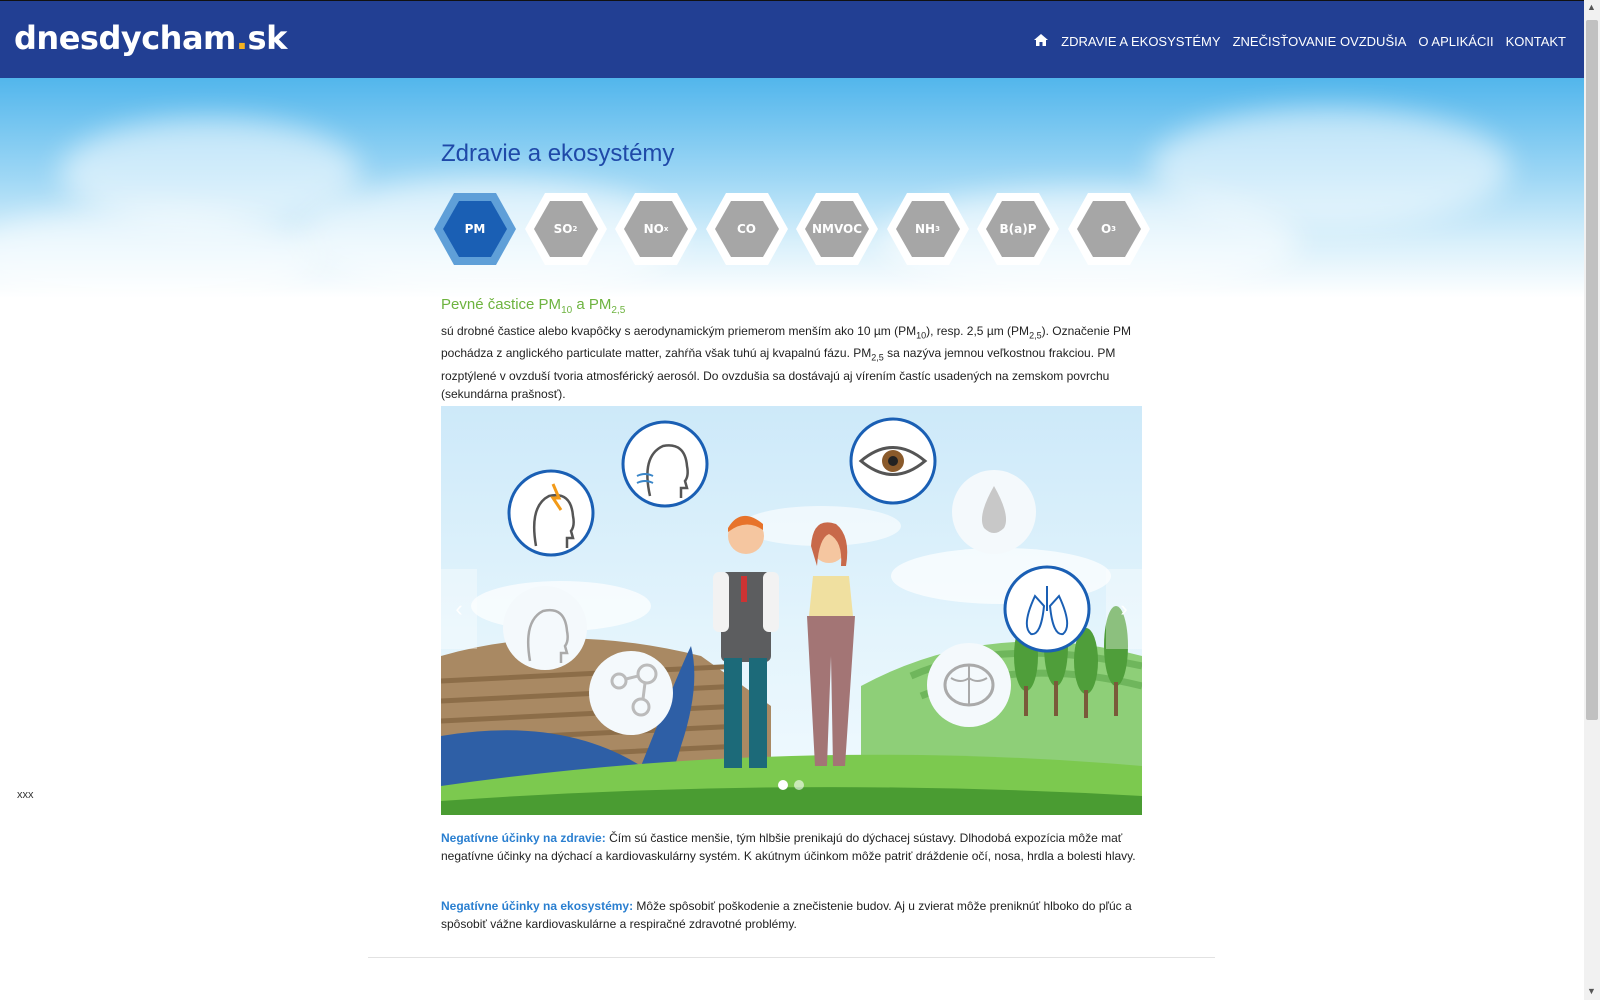 This screenshot has width=1600, height=1000. What do you see at coordinates (558, 153) in the screenshot?
I see `page-title: Zdravie a ekosystémy` at bounding box center [558, 153].